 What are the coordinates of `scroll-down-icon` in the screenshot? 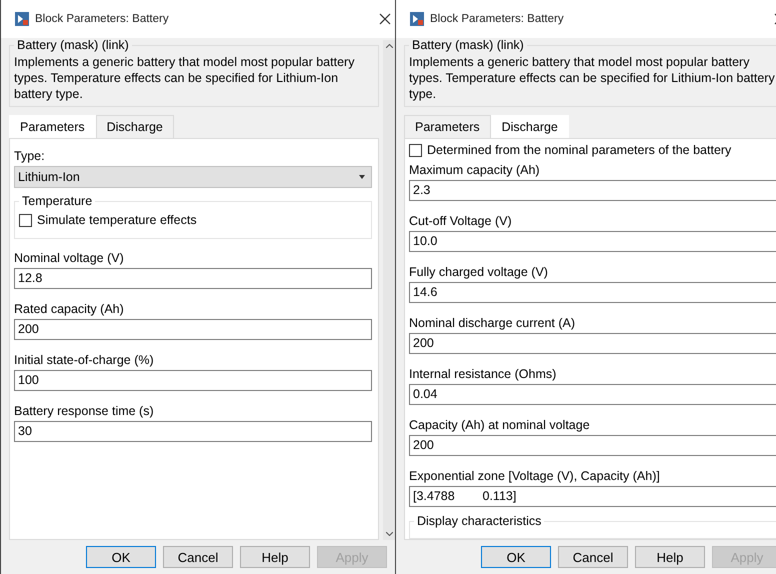 It's located at (389, 534).